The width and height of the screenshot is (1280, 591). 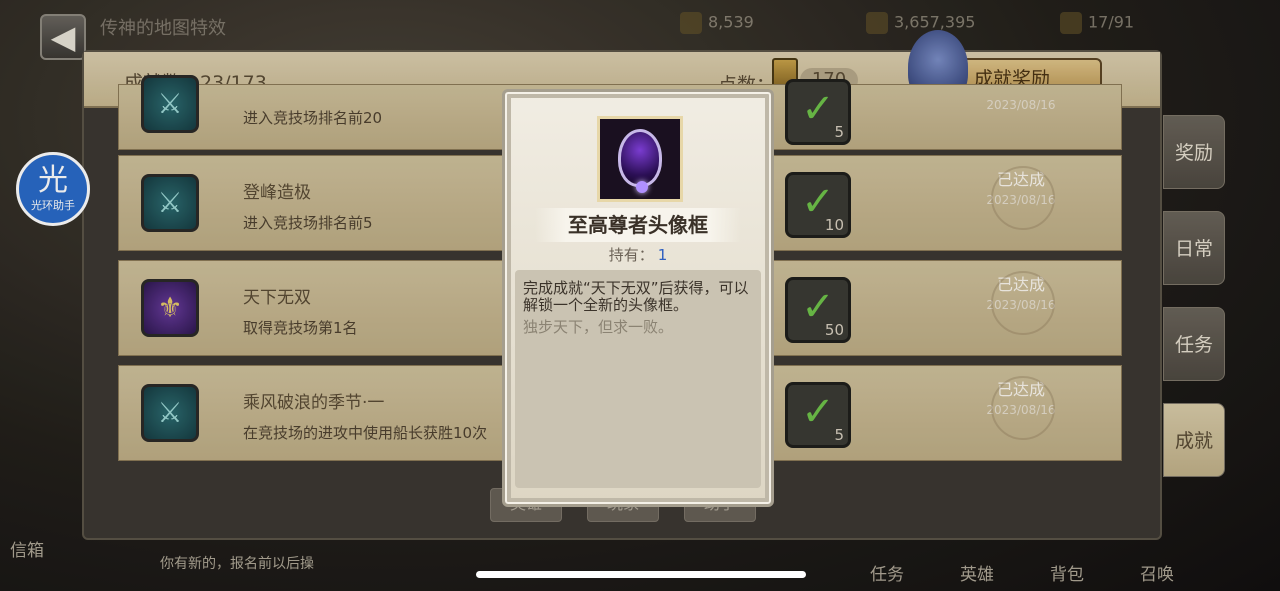 I want to click on avatar-frame-icon, so click(x=640, y=159).